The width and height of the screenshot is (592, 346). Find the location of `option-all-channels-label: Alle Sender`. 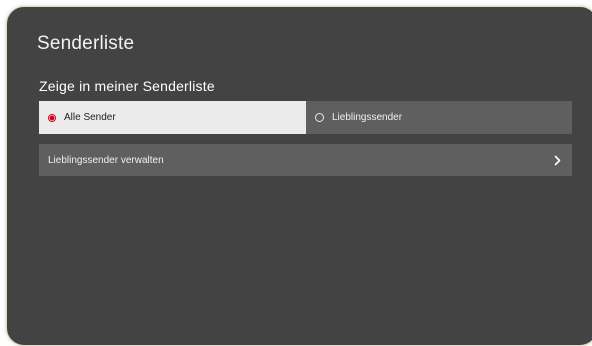

option-all-channels-label: Alle Sender is located at coordinates (90, 117).